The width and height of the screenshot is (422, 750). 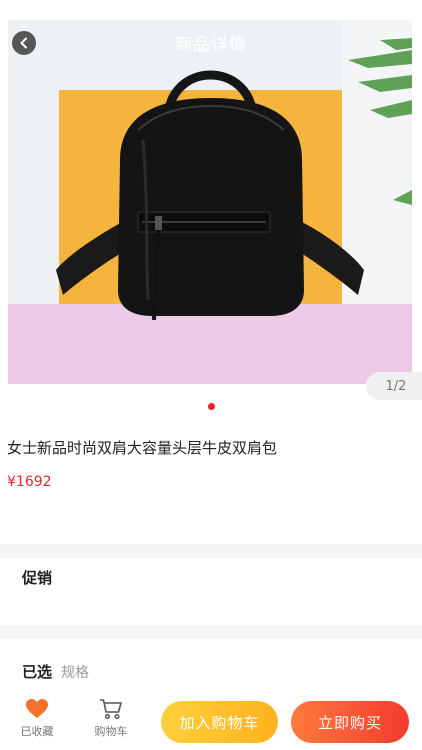 I want to click on carousel-indicator, so click(x=211, y=406).